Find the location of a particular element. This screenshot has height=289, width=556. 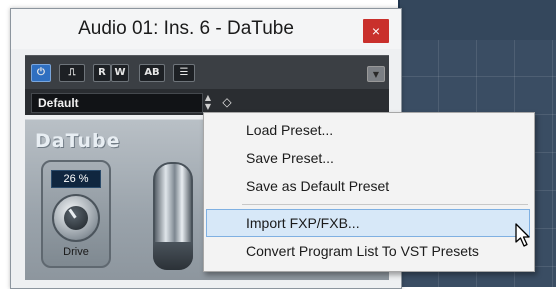

stepper-down-icon: ▼ is located at coordinates (208, 106).